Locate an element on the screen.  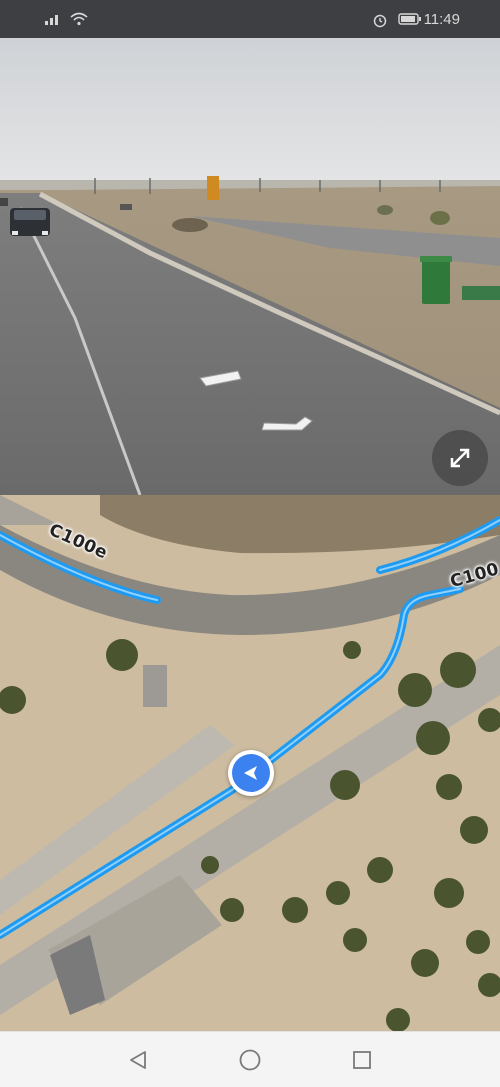
car is located at coordinates (30, 222).